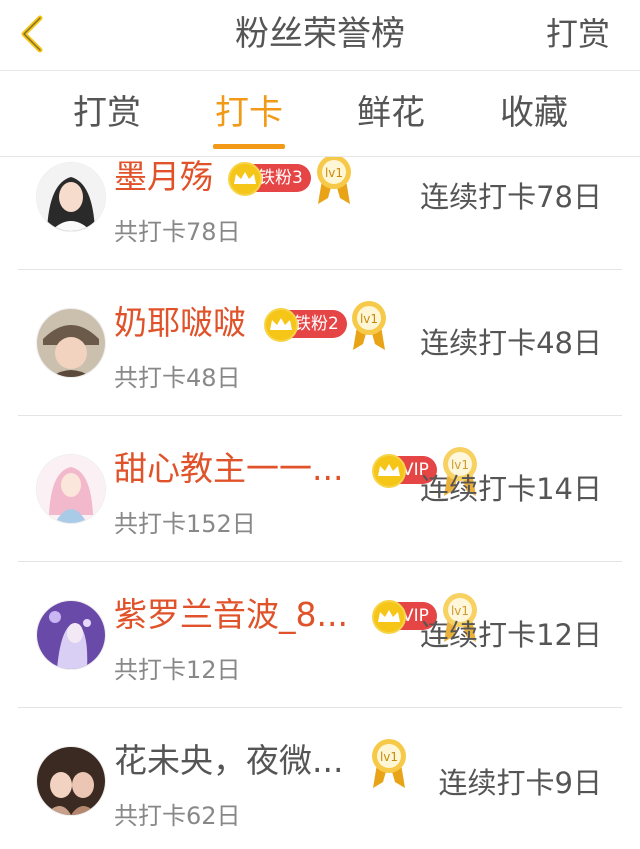 The image size is (640, 849). I want to click on top-bar: 粉丝荣誉榜 打赏, so click(320, 35).